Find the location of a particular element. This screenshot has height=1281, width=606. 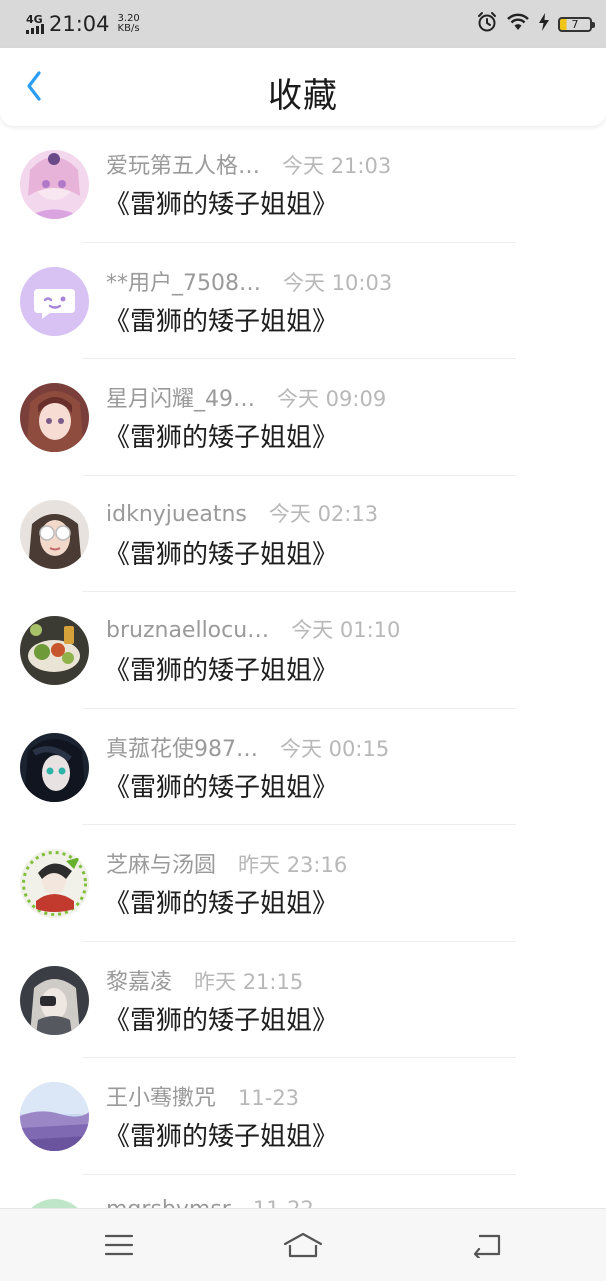

timestamp: 今天 10:03 is located at coordinates (338, 282).